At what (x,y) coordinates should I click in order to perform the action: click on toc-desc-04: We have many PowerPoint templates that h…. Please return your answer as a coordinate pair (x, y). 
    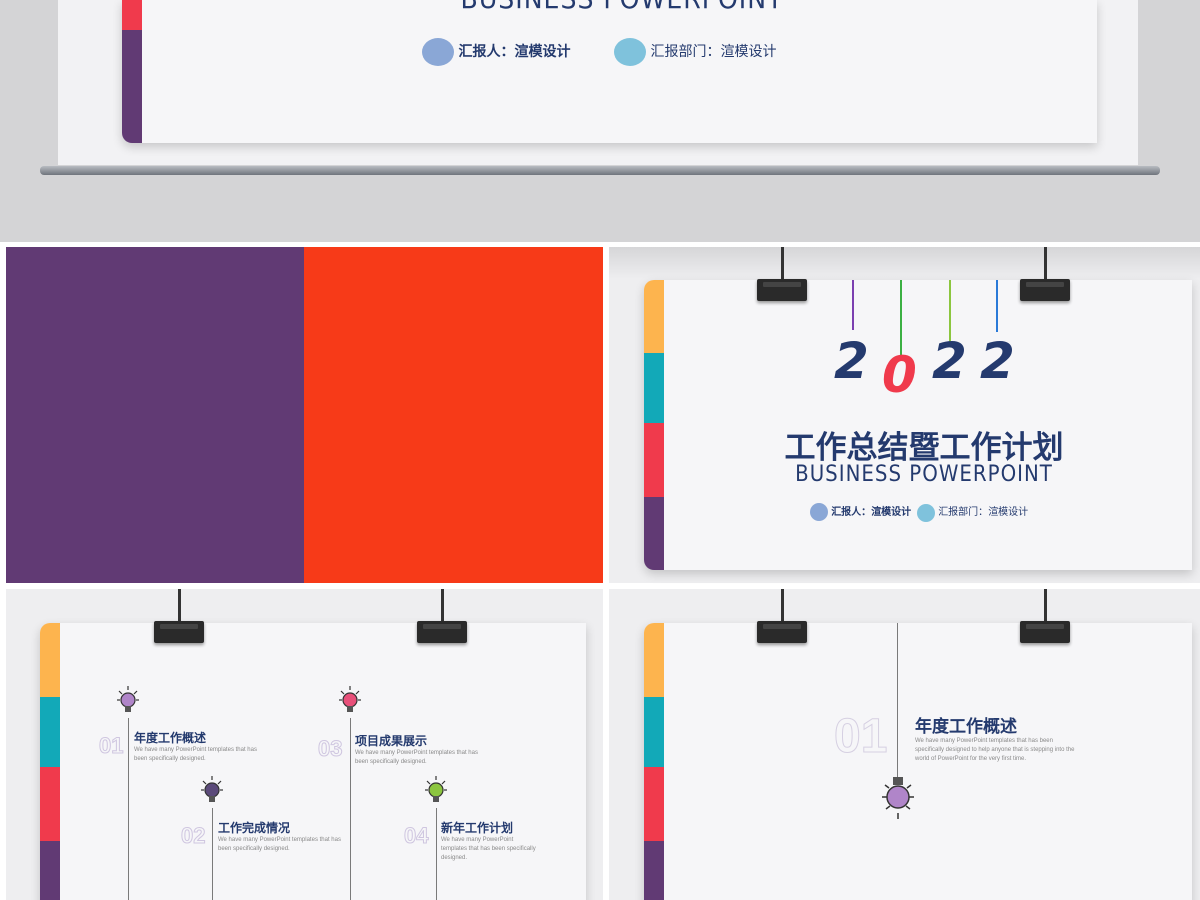
    Looking at the image, I should click on (488, 849).